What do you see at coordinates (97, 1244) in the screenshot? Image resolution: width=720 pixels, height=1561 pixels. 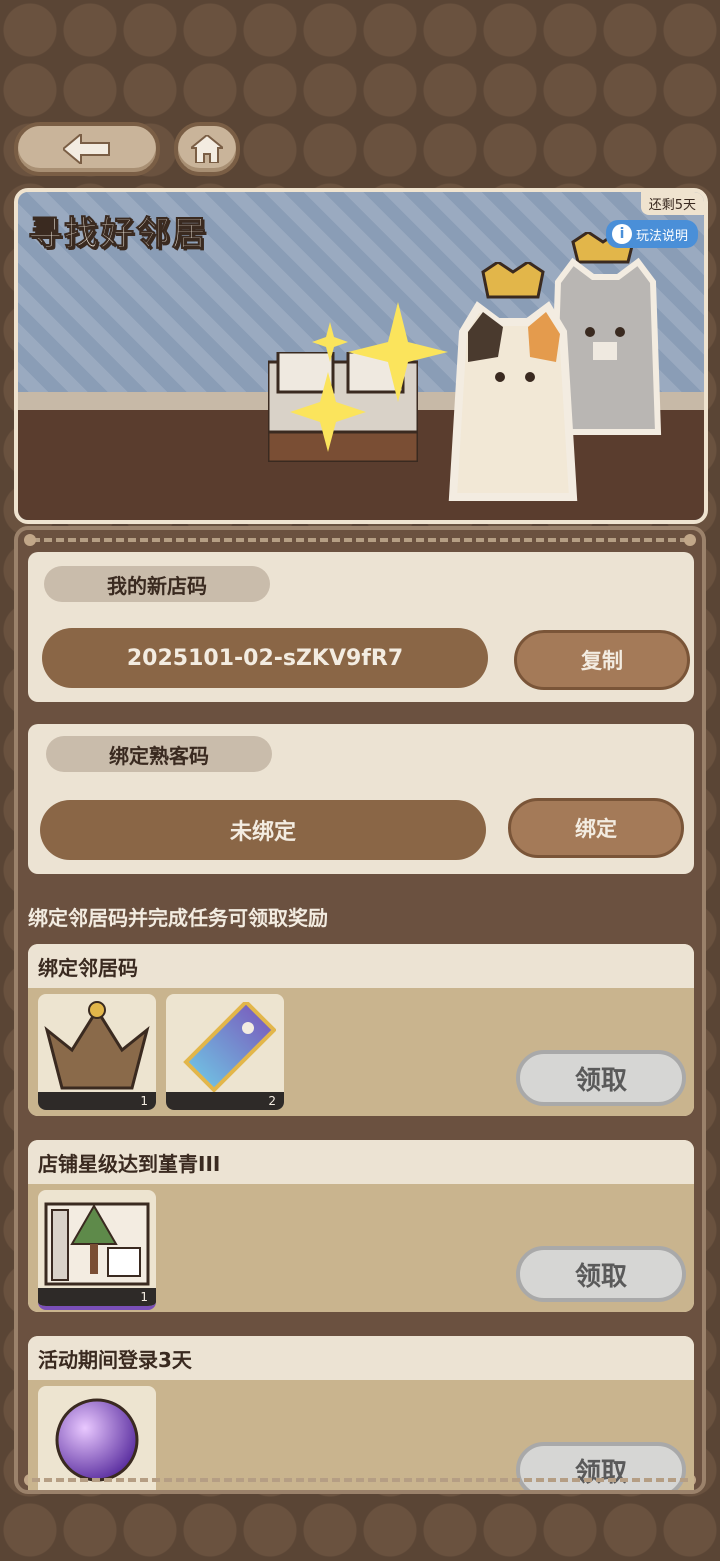 I see `furniture-set-icon` at bounding box center [97, 1244].